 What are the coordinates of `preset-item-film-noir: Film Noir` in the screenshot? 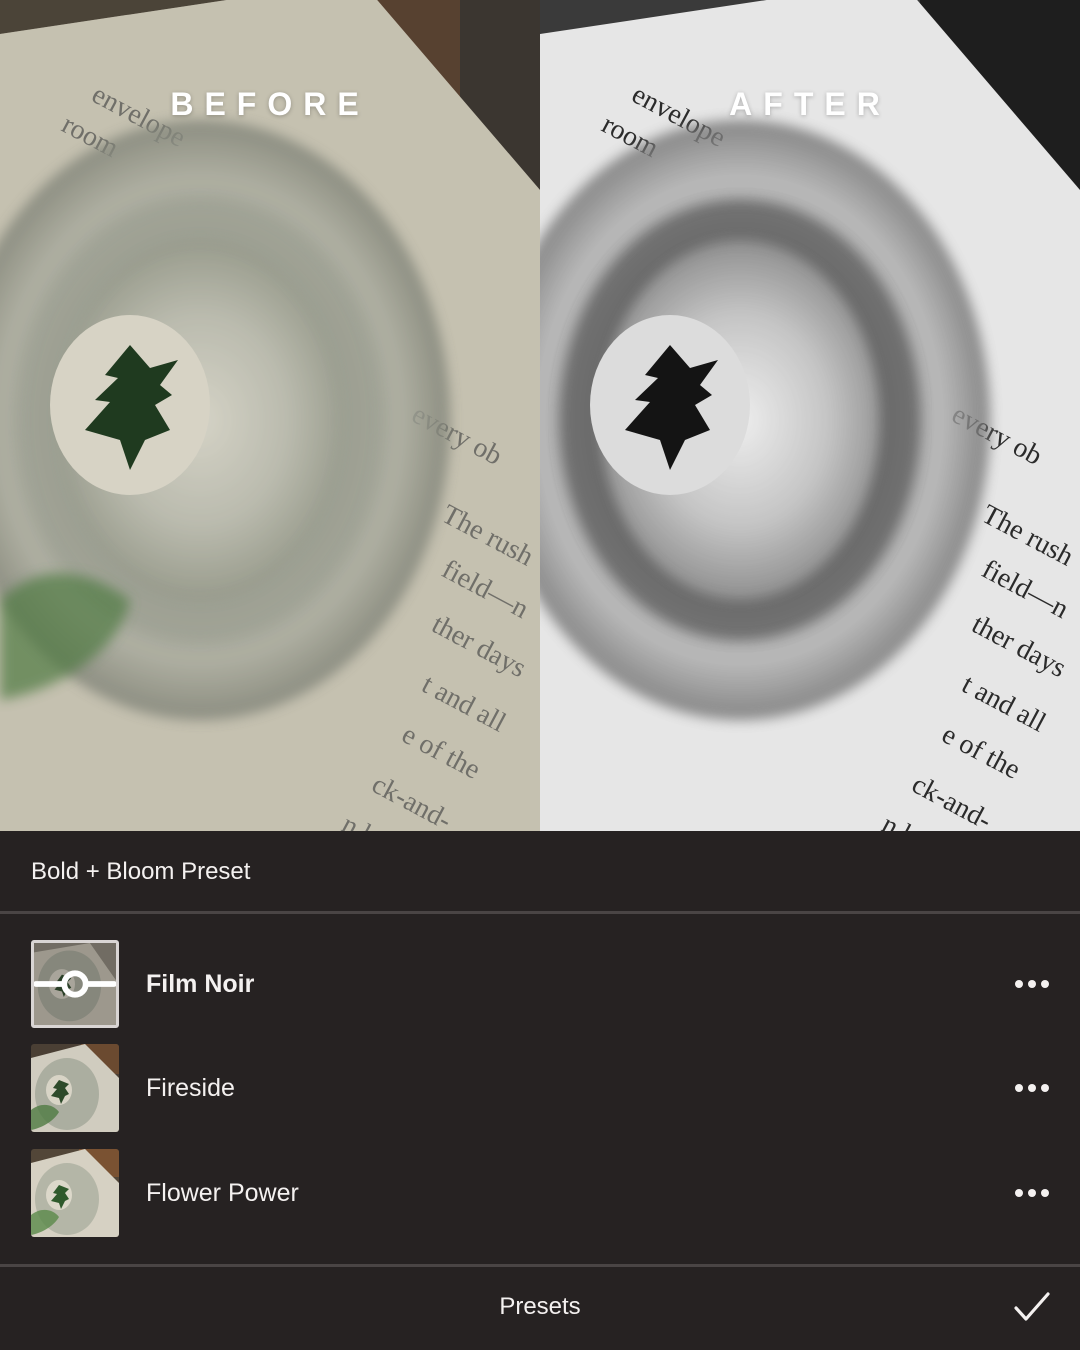 It's located at (540, 988).